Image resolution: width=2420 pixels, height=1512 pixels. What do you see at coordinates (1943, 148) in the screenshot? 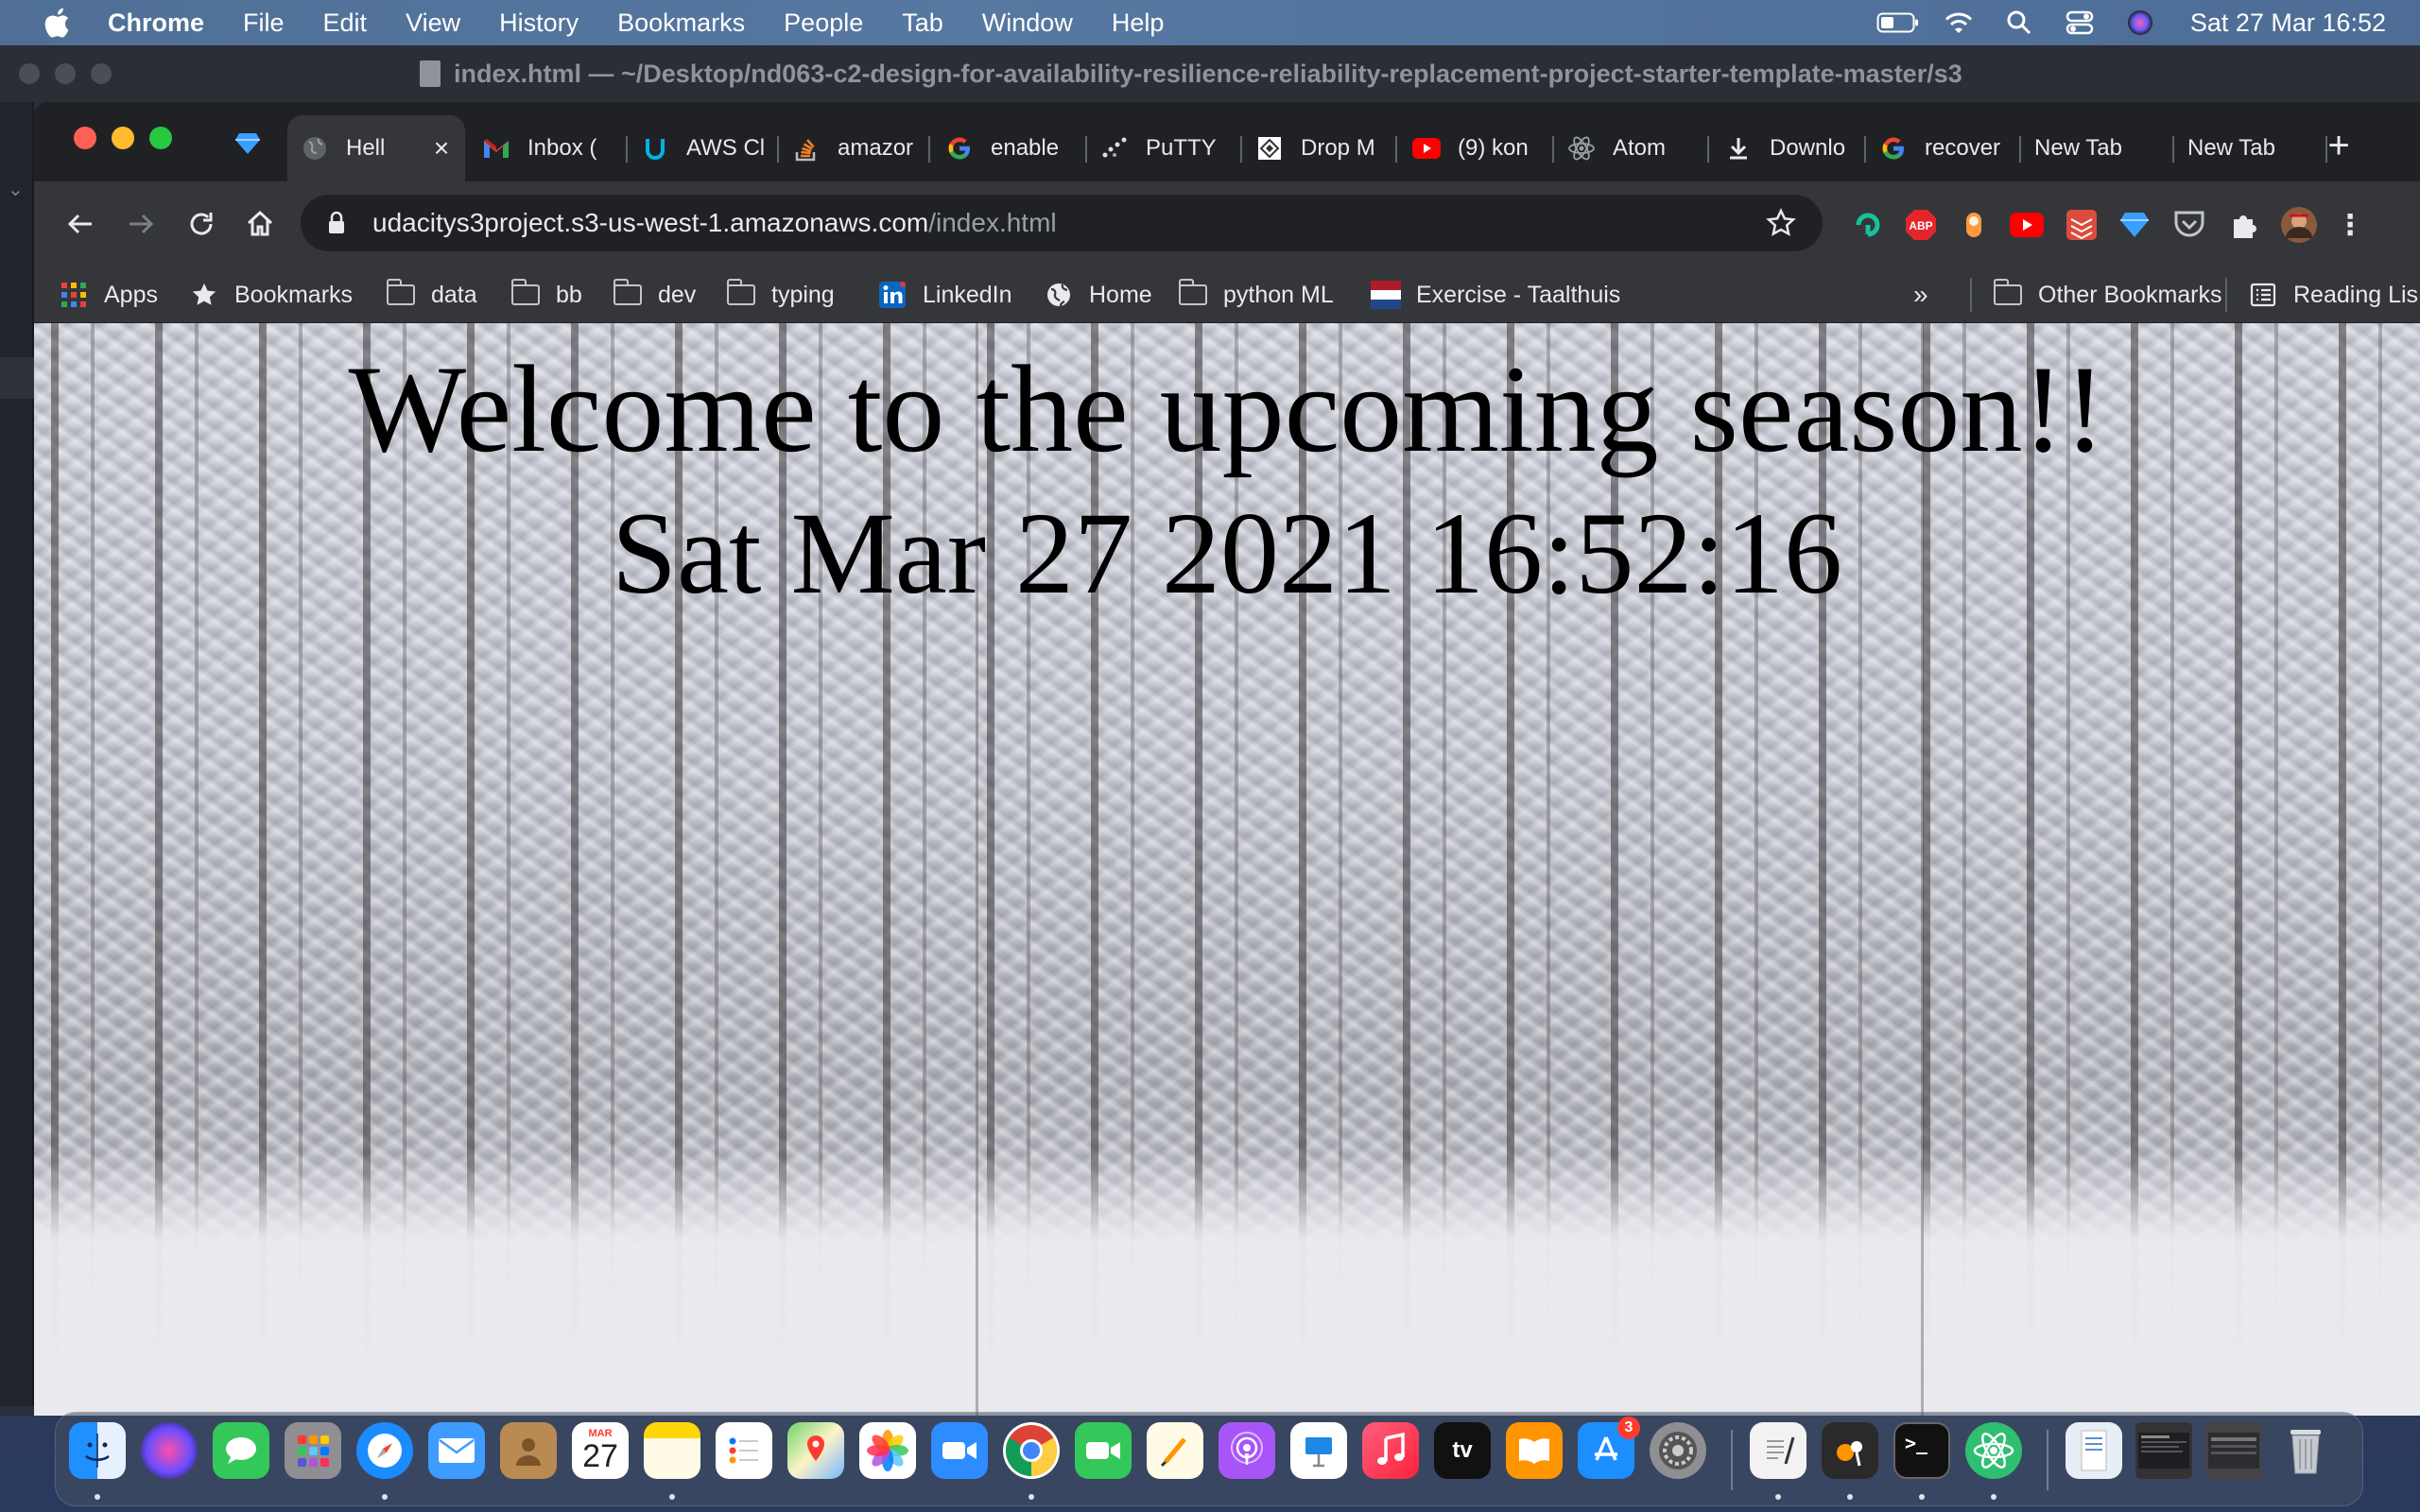
I see `tab-recover: recover` at bounding box center [1943, 148].